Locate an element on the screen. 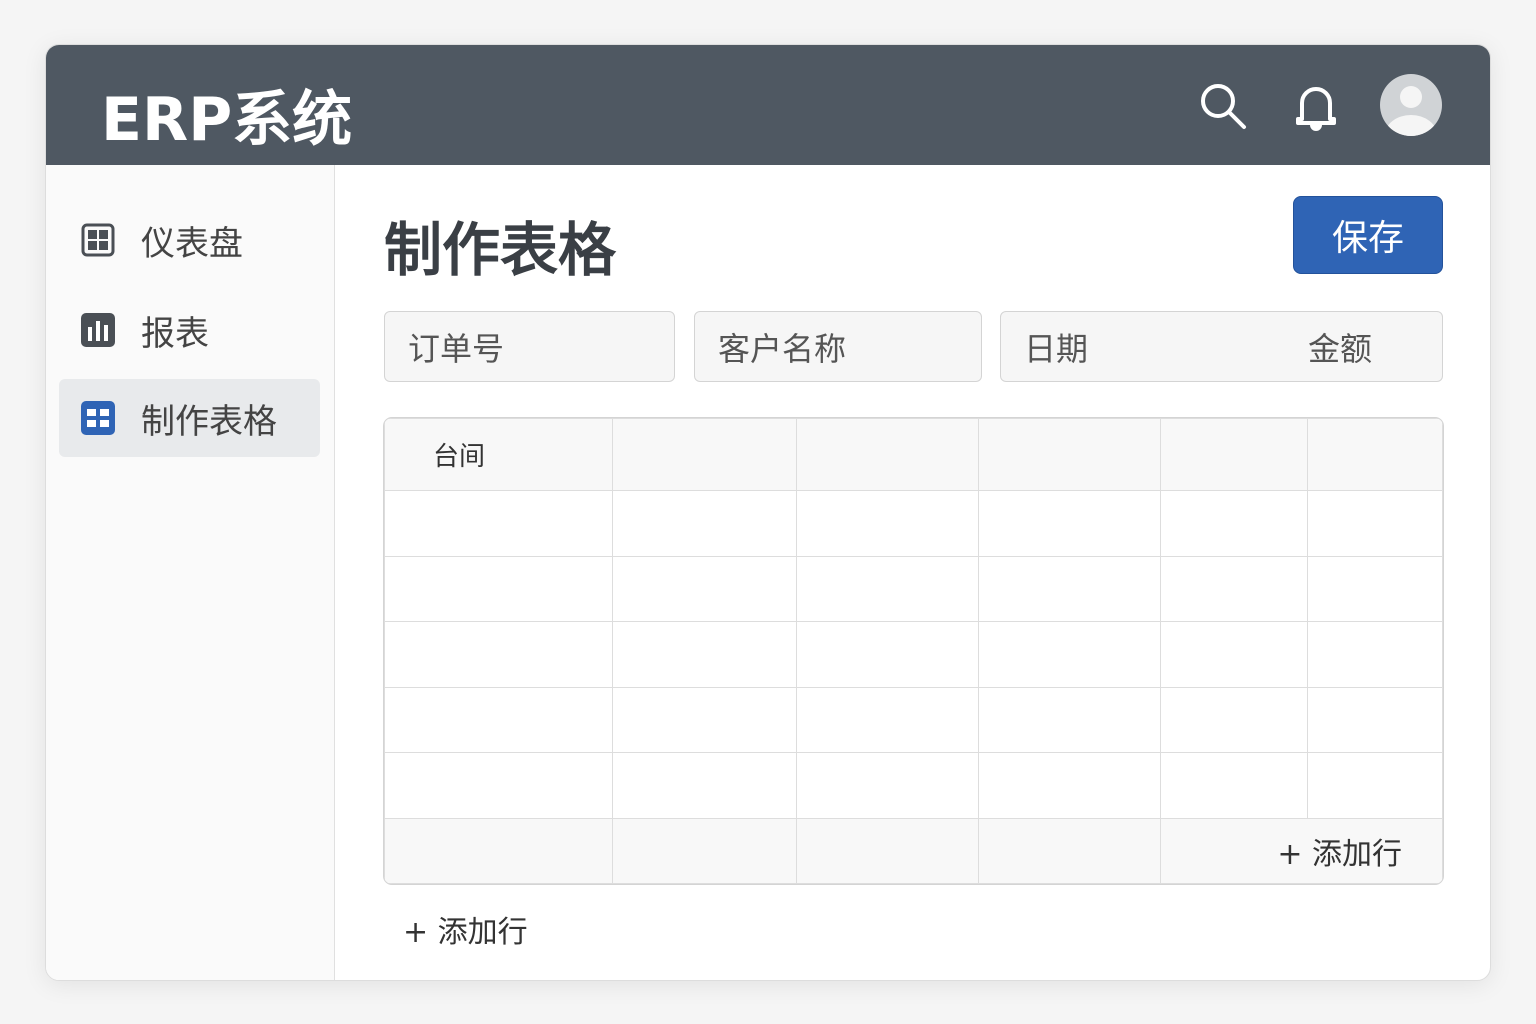 Image resolution: width=1536 pixels, height=1024 pixels. bar-chart-icon is located at coordinates (98, 330).